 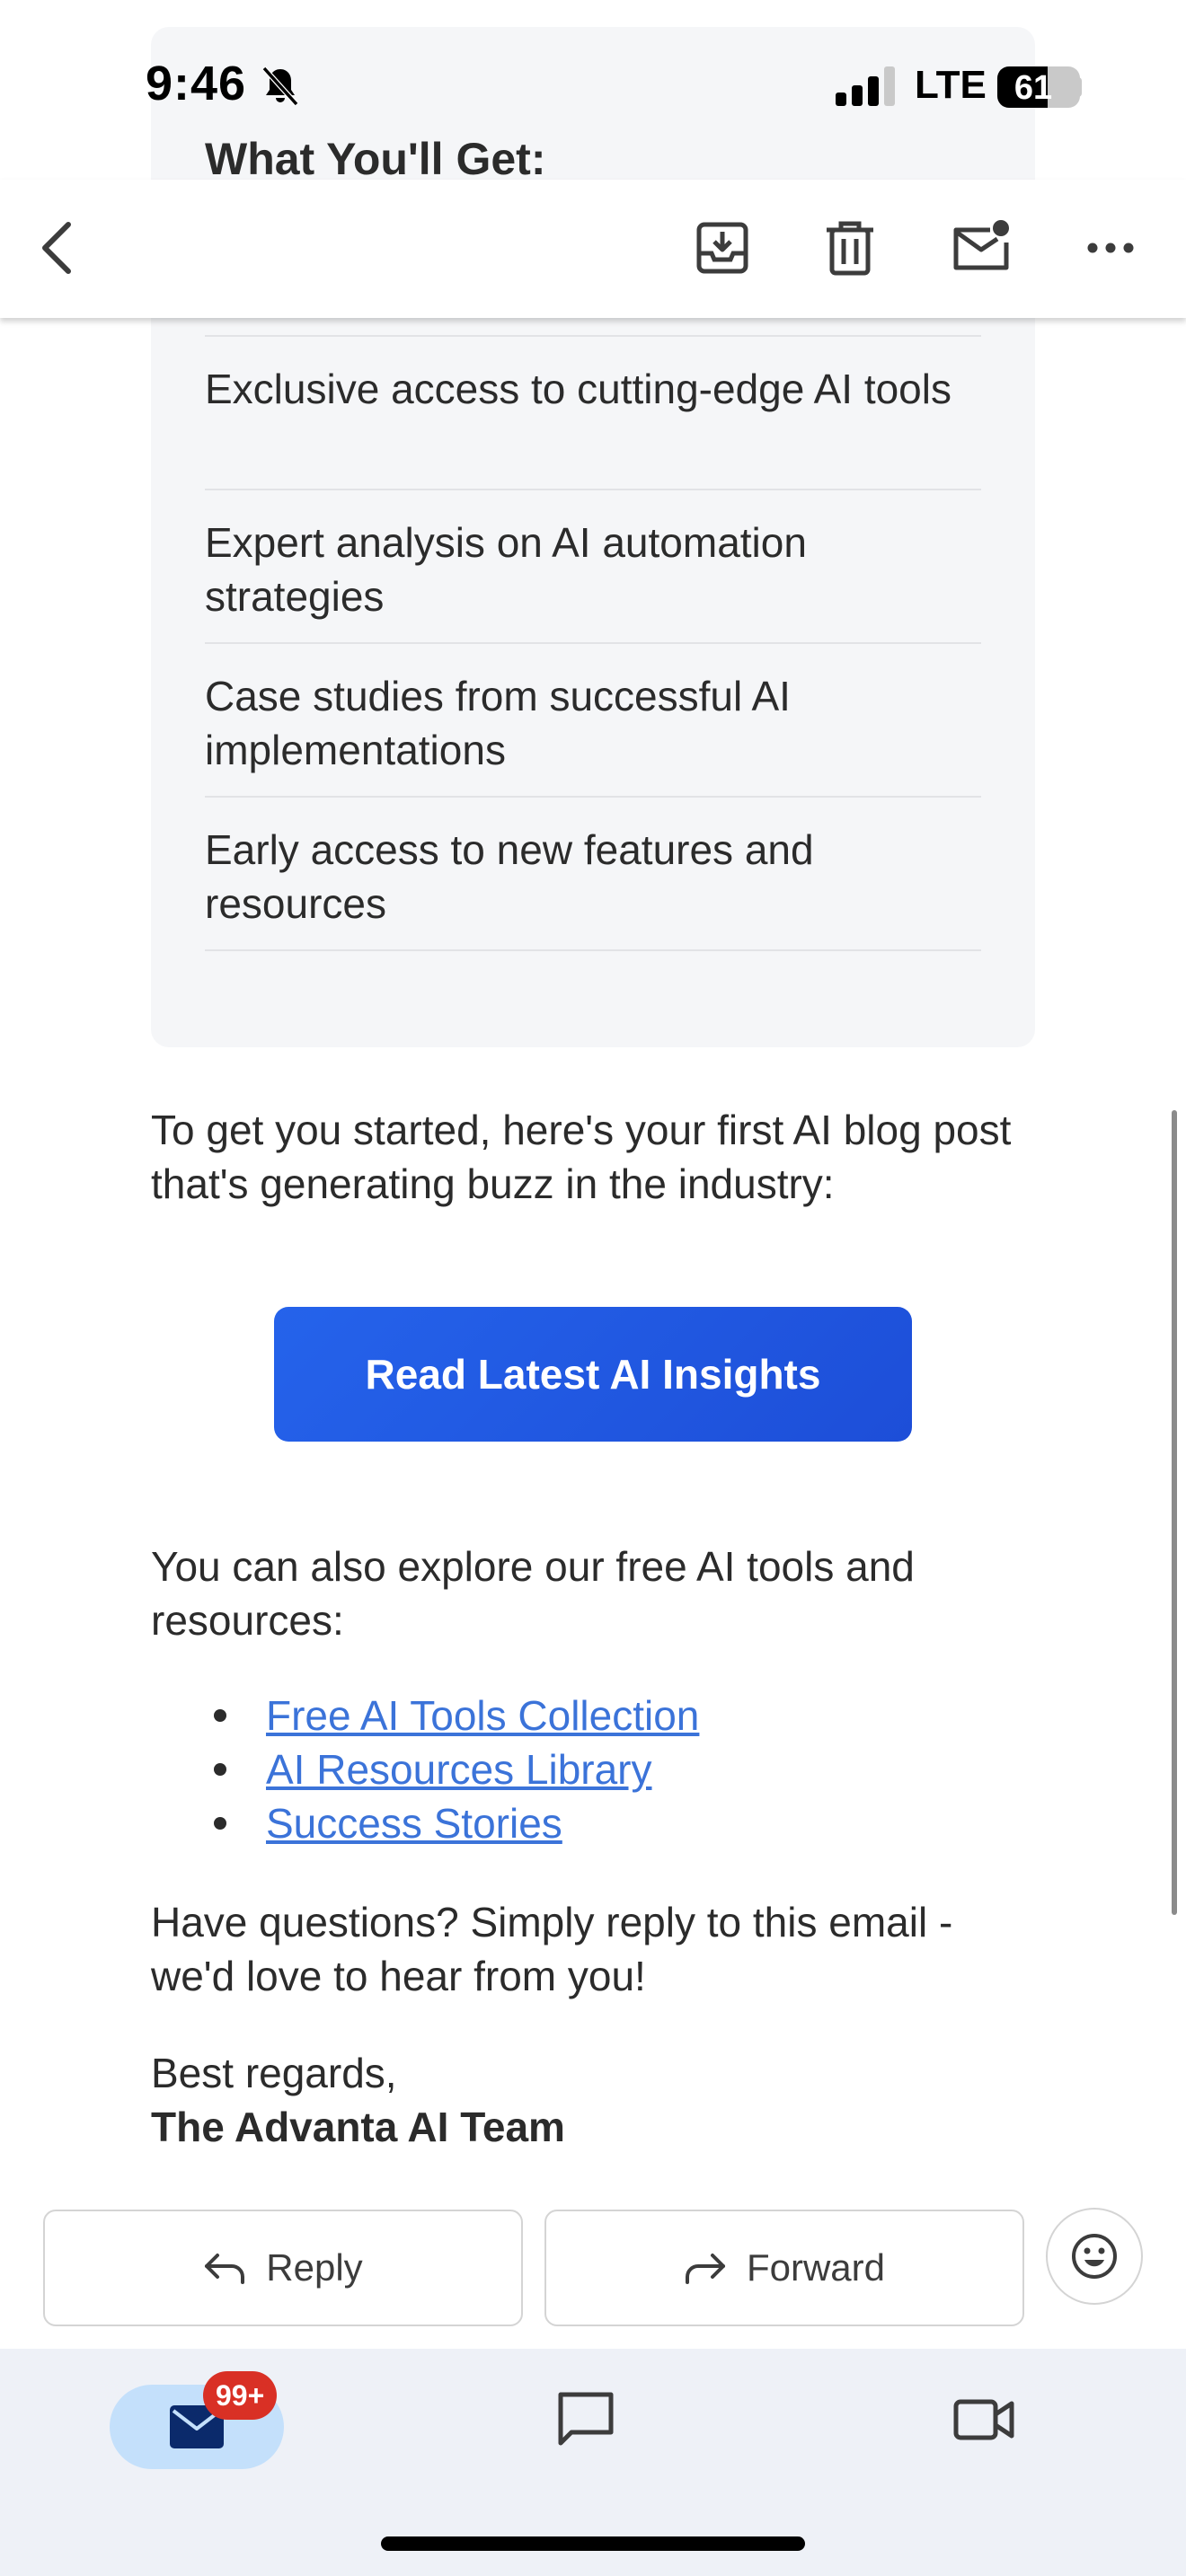 I want to click on trash-icon, so click(x=850, y=248).